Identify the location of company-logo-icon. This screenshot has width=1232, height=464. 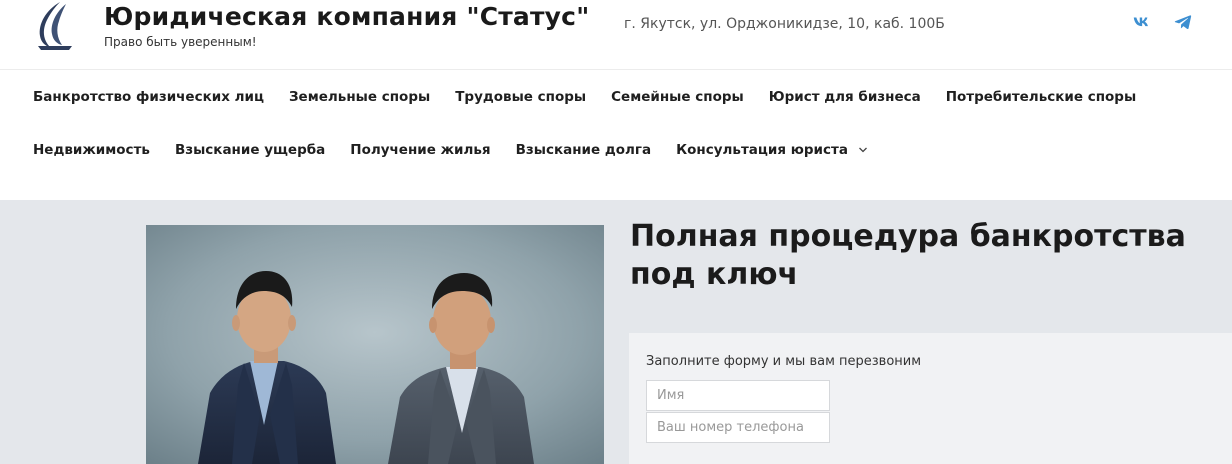
(54, 26).